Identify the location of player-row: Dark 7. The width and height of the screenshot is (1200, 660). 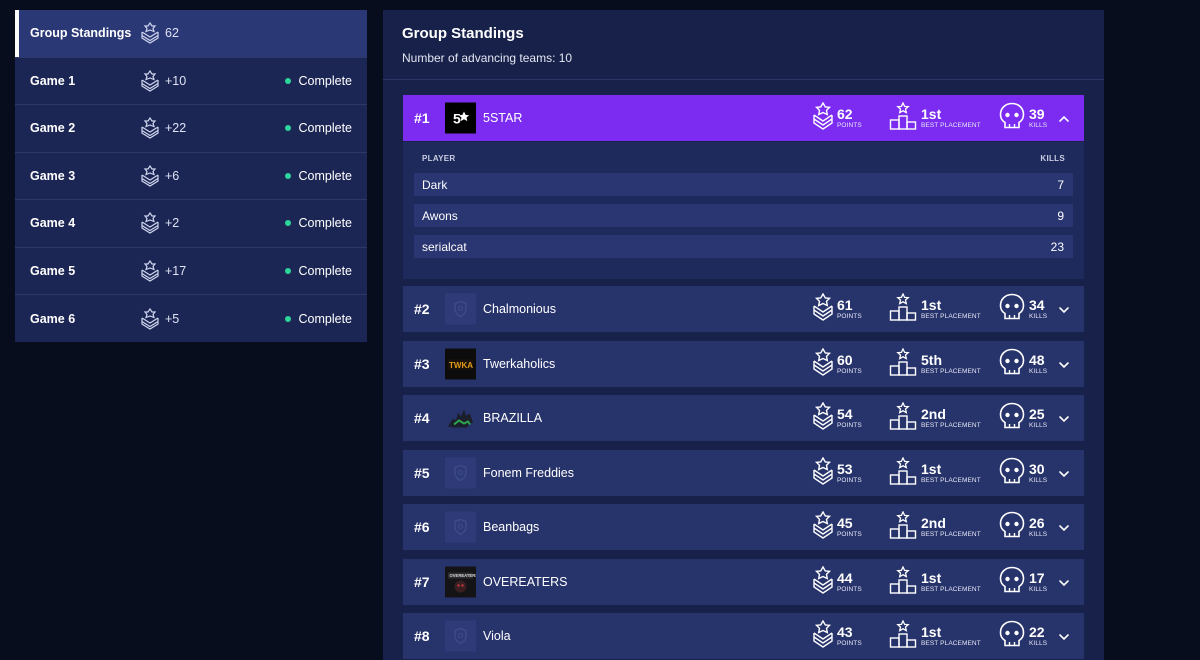
(743, 184).